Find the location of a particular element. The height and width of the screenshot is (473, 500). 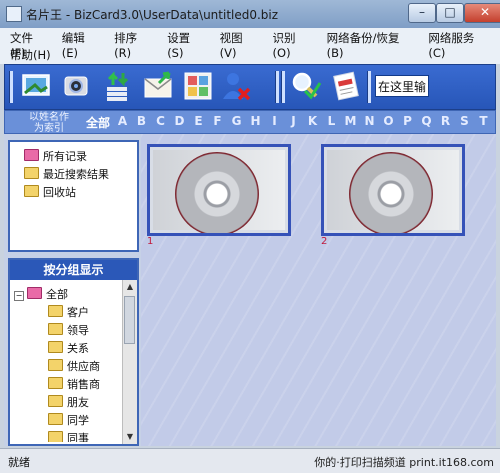

alpha-letter-h: H is located at coordinates (255, 122).